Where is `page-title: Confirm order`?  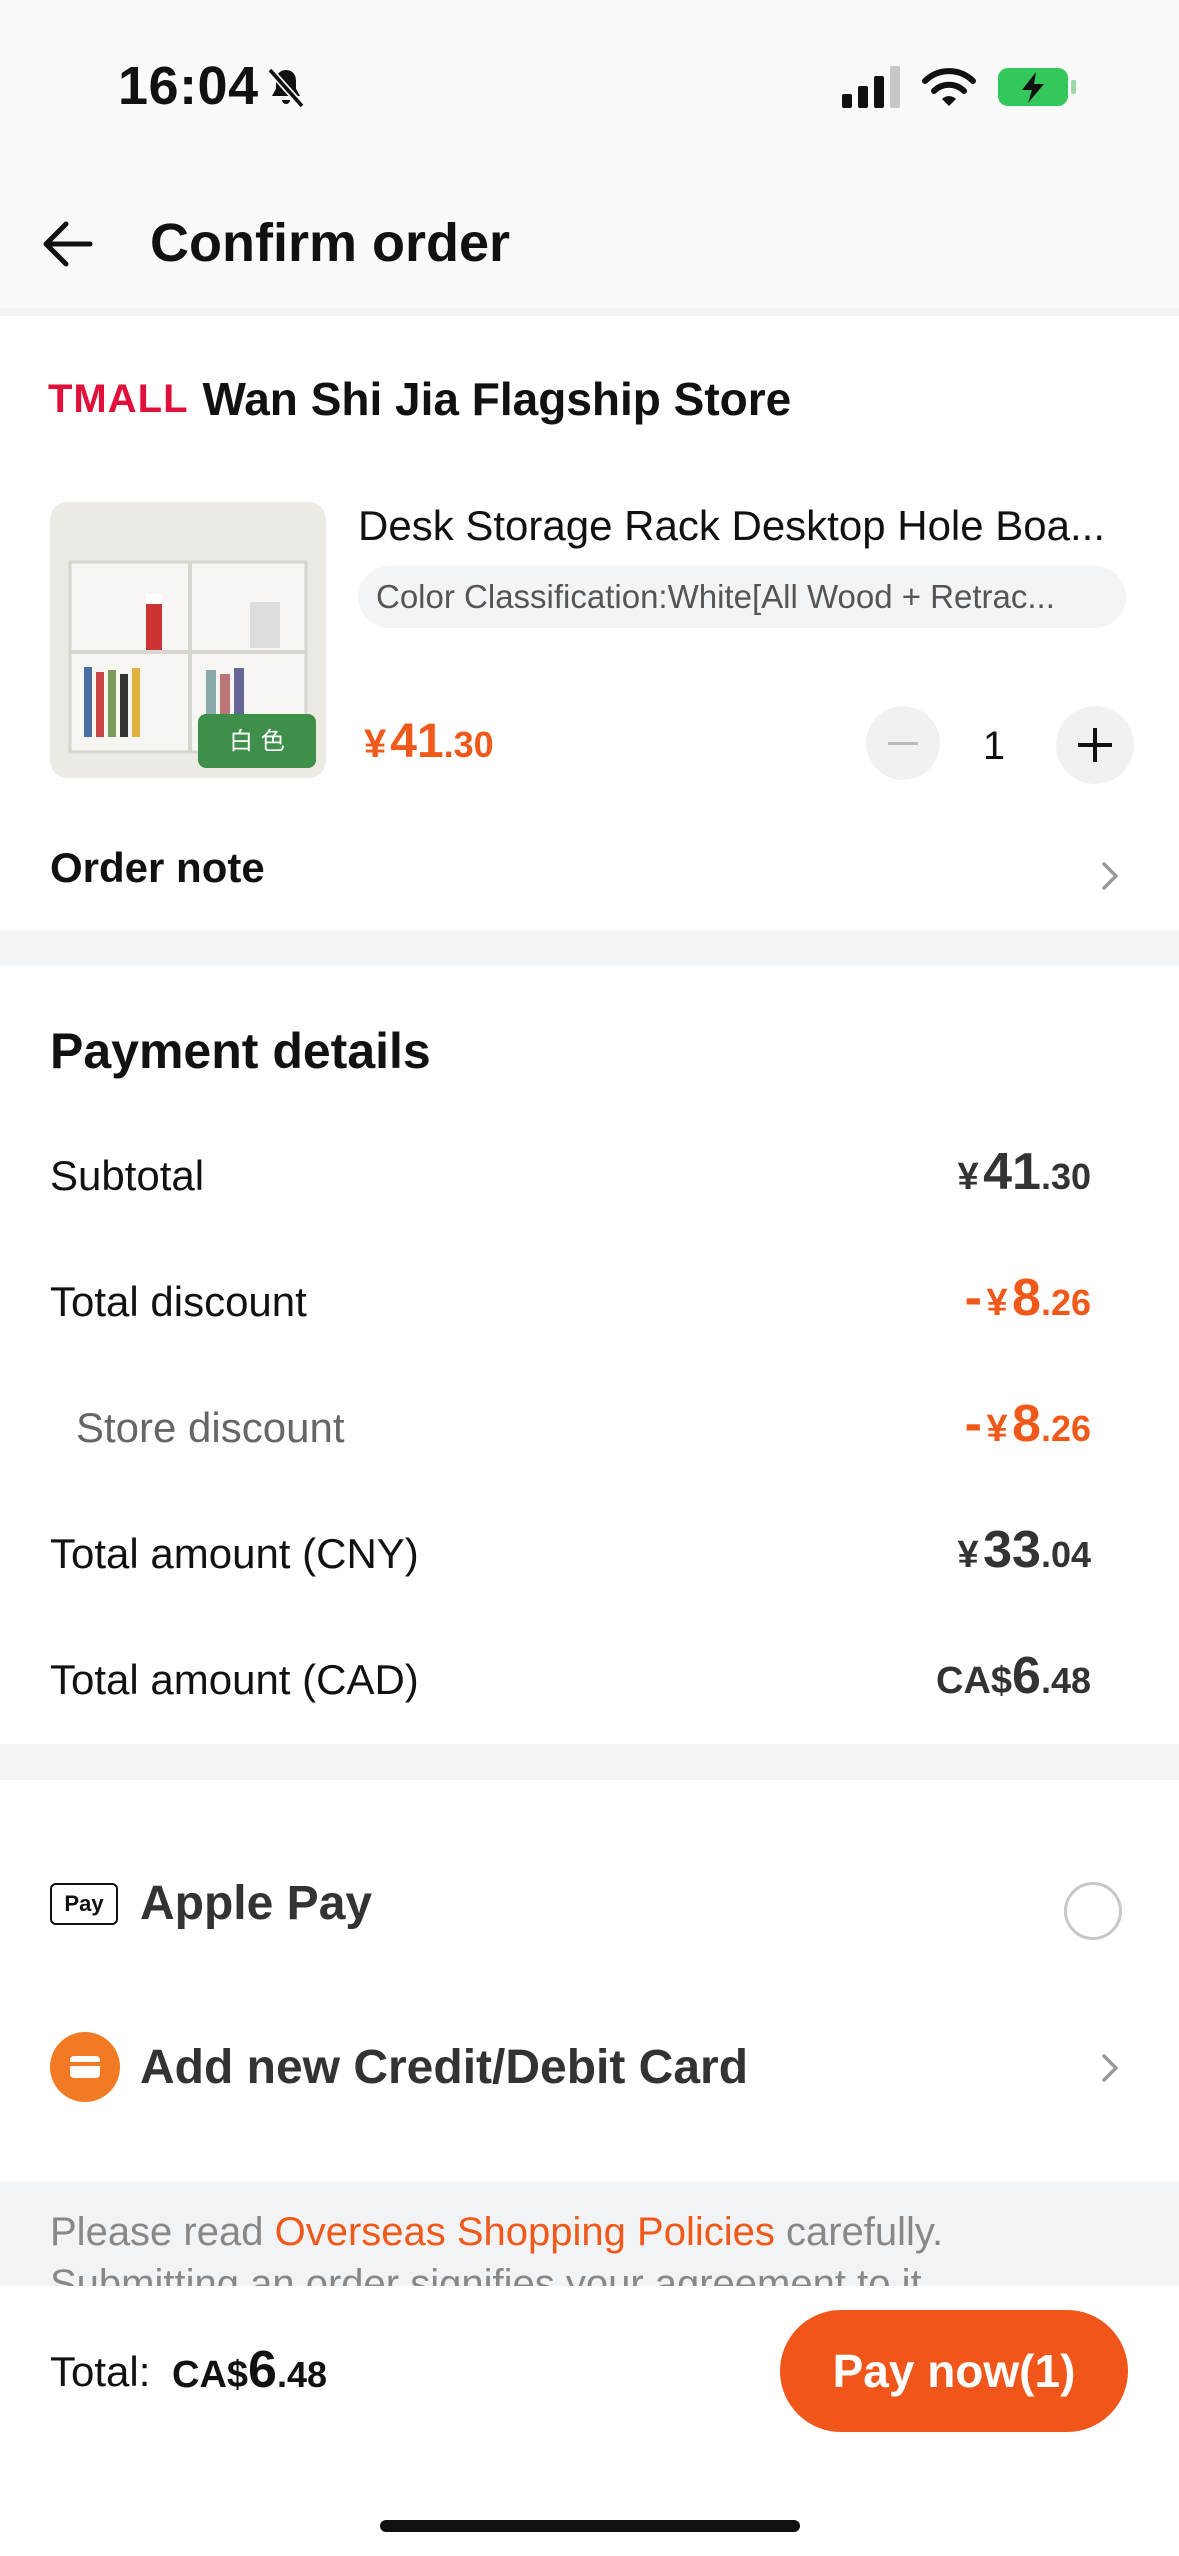
page-title: Confirm order is located at coordinates (330, 243).